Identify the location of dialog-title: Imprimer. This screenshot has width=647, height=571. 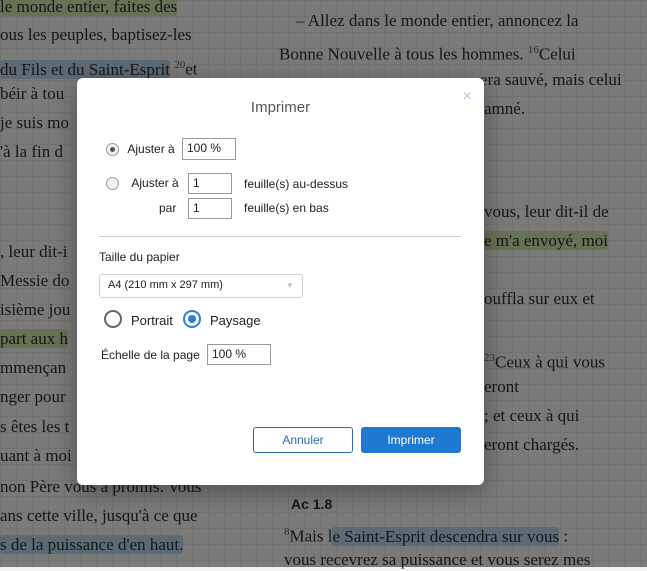
(280, 107).